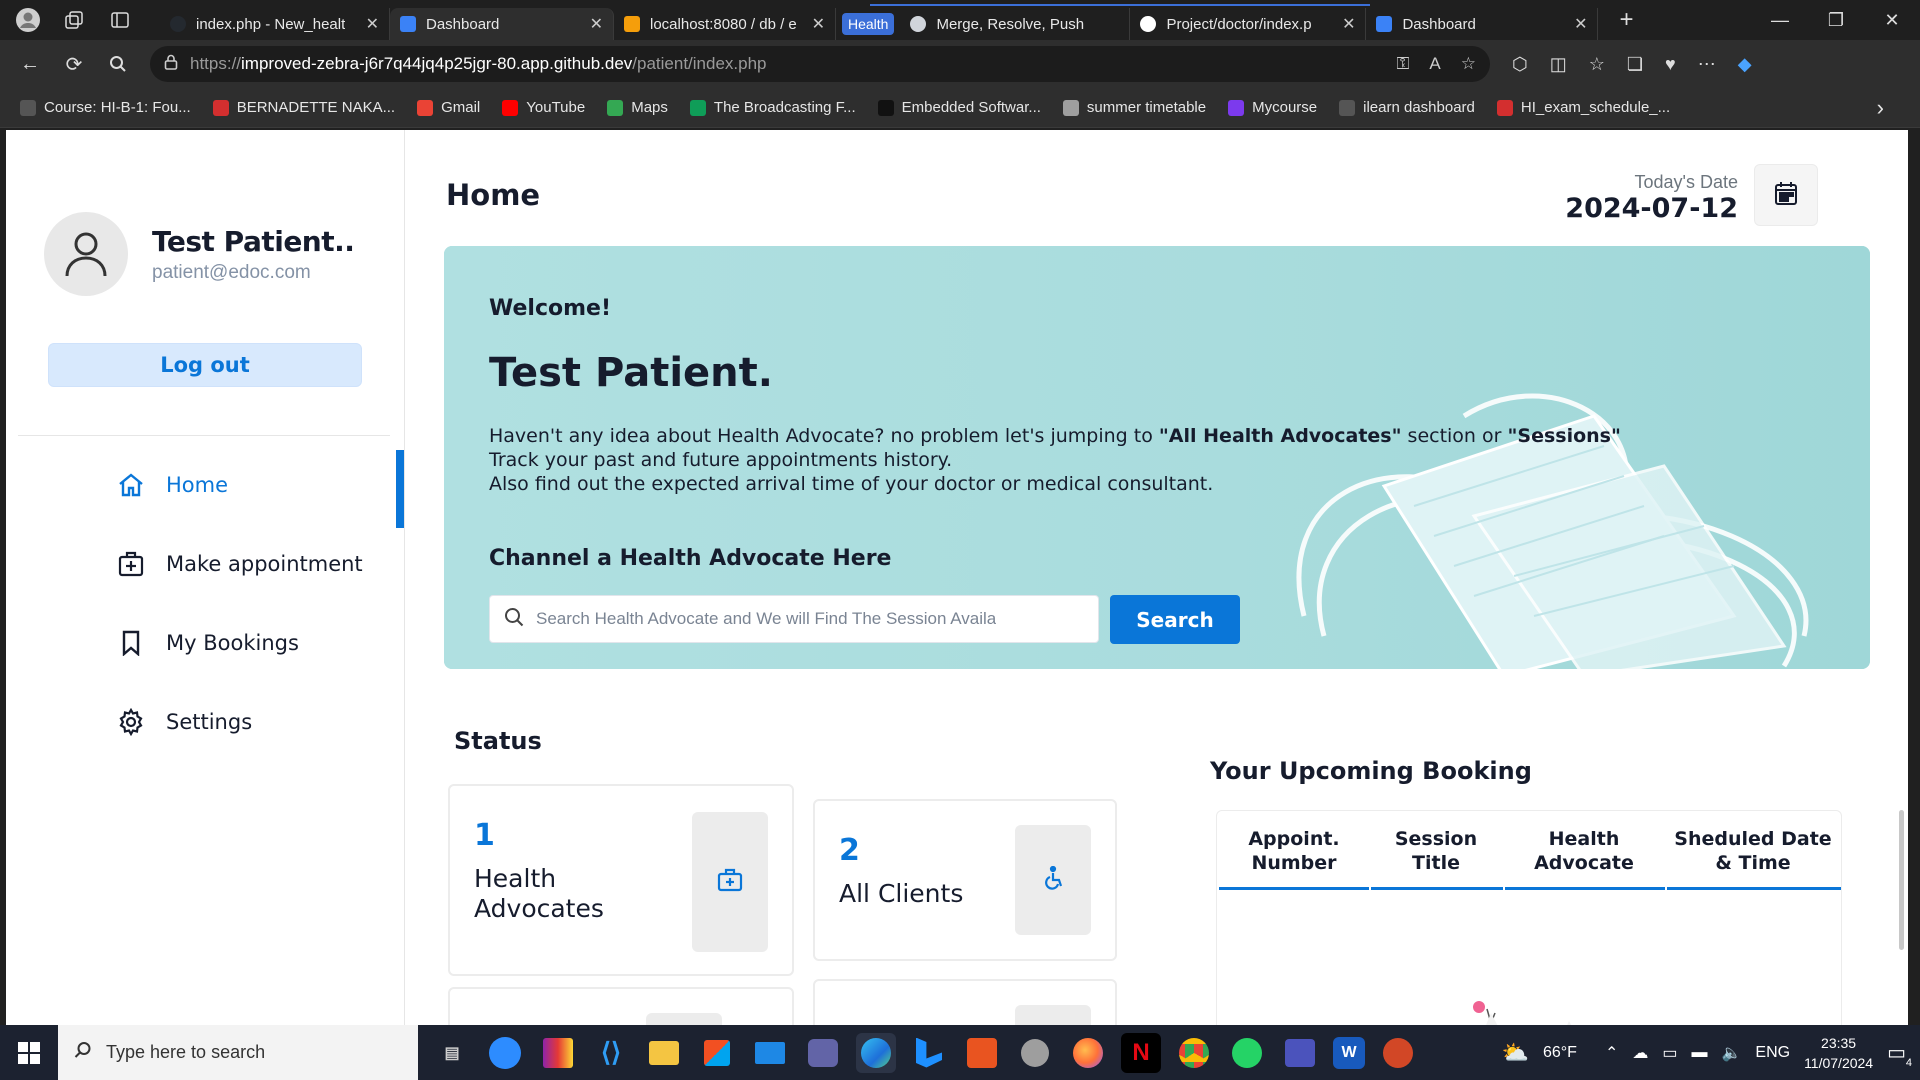 The width and height of the screenshot is (1920, 1080). What do you see at coordinates (86, 254) in the screenshot?
I see `avatar` at bounding box center [86, 254].